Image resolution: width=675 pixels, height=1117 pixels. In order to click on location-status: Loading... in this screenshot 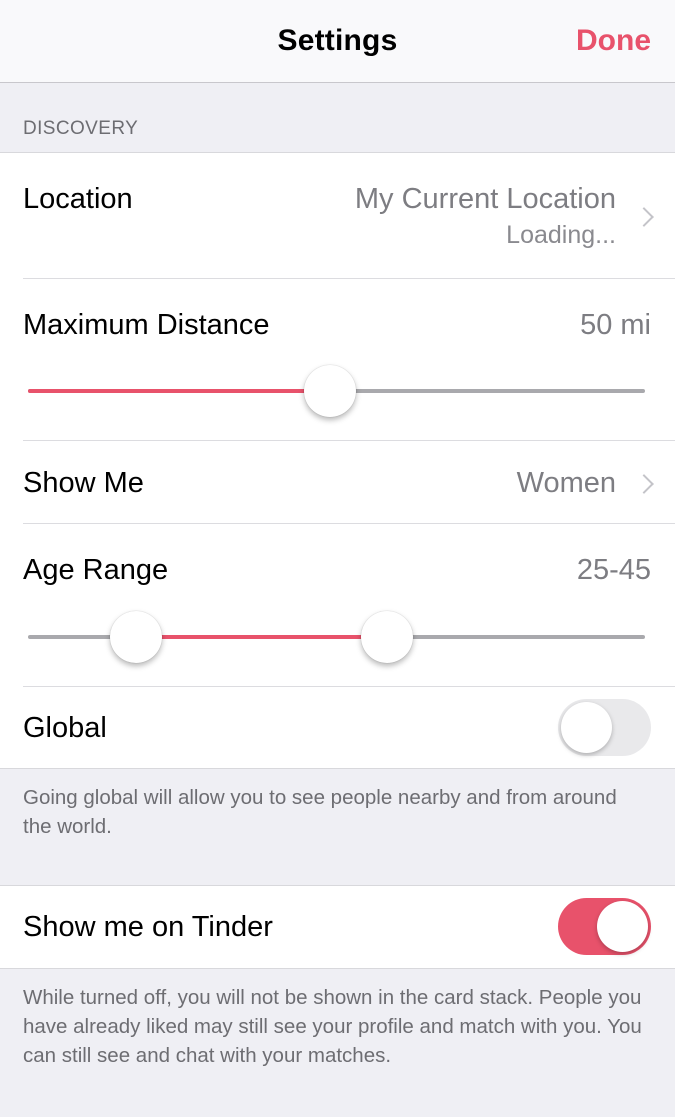, I will do `click(561, 235)`.